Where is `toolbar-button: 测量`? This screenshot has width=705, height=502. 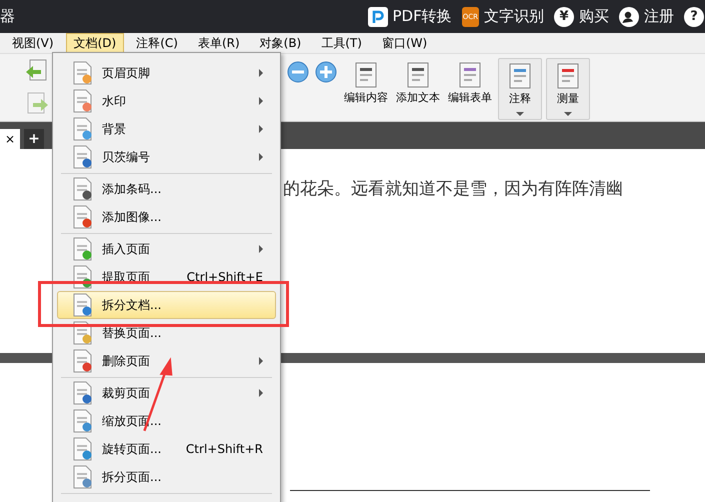 toolbar-button: 测量 is located at coordinates (568, 89).